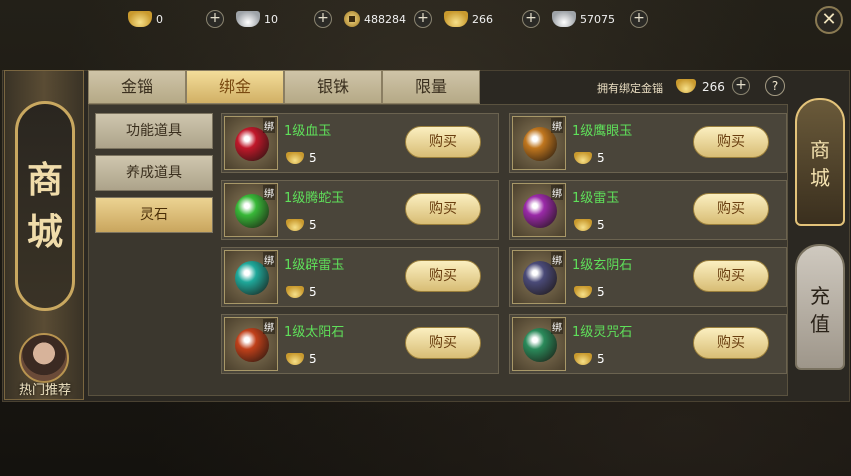  I want to click on close-button: ✕, so click(829, 20).